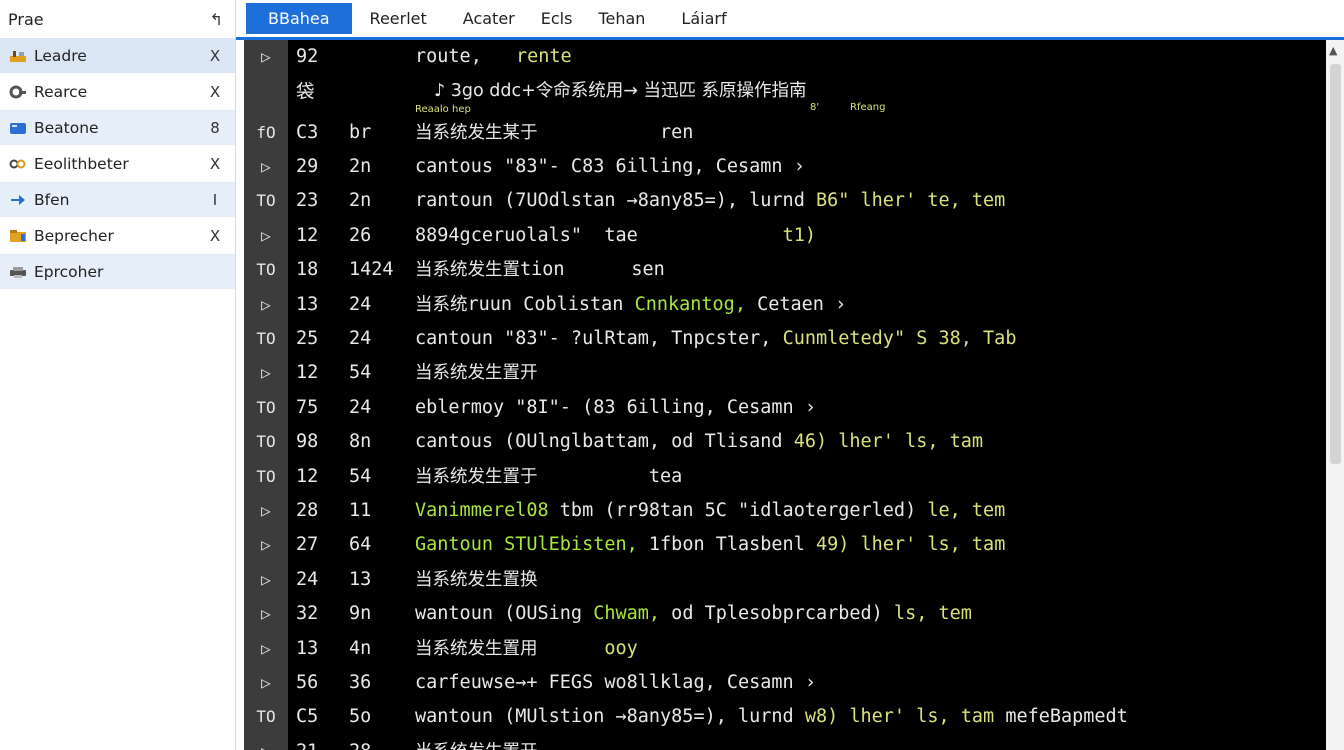 The image size is (1344, 750). I want to click on row-code: br, so click(360, 132).